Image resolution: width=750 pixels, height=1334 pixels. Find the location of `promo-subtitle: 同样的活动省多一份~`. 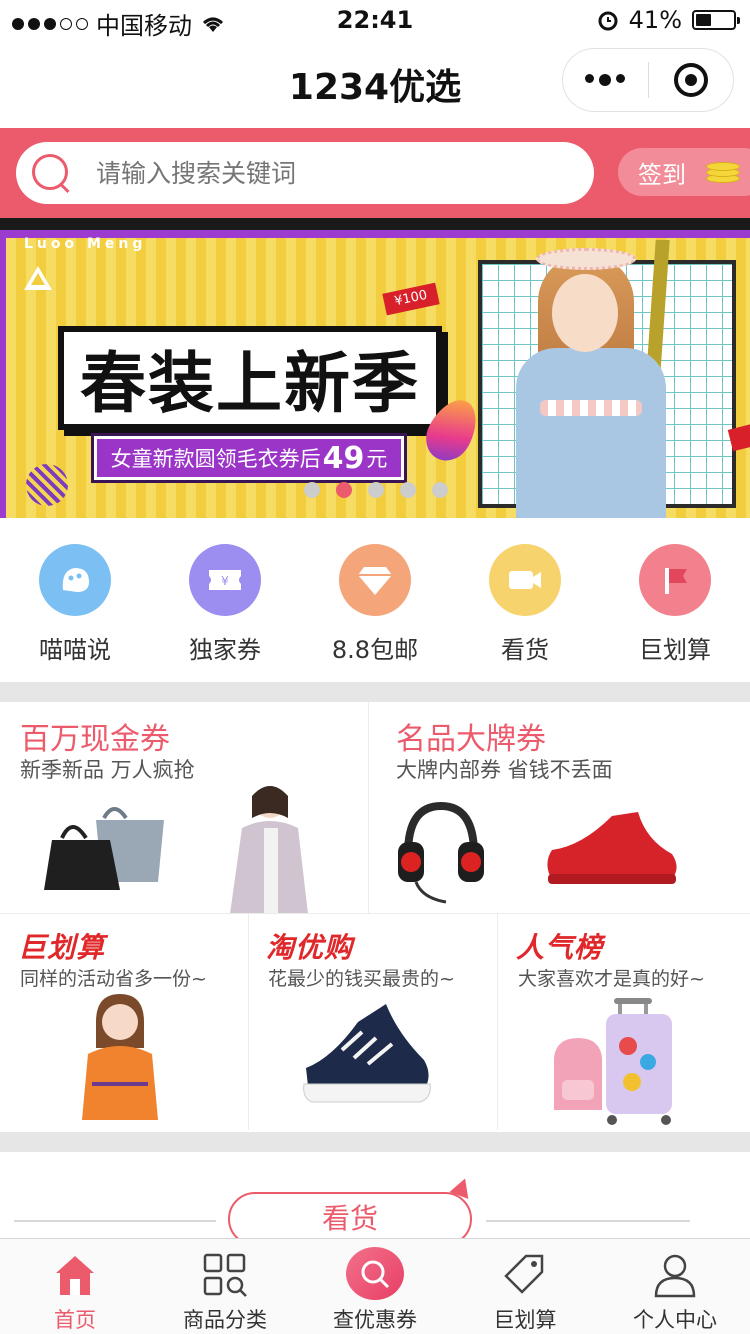

promo-subtitle: 同样的活动省多一份~ is located at coordinates (113, 979).